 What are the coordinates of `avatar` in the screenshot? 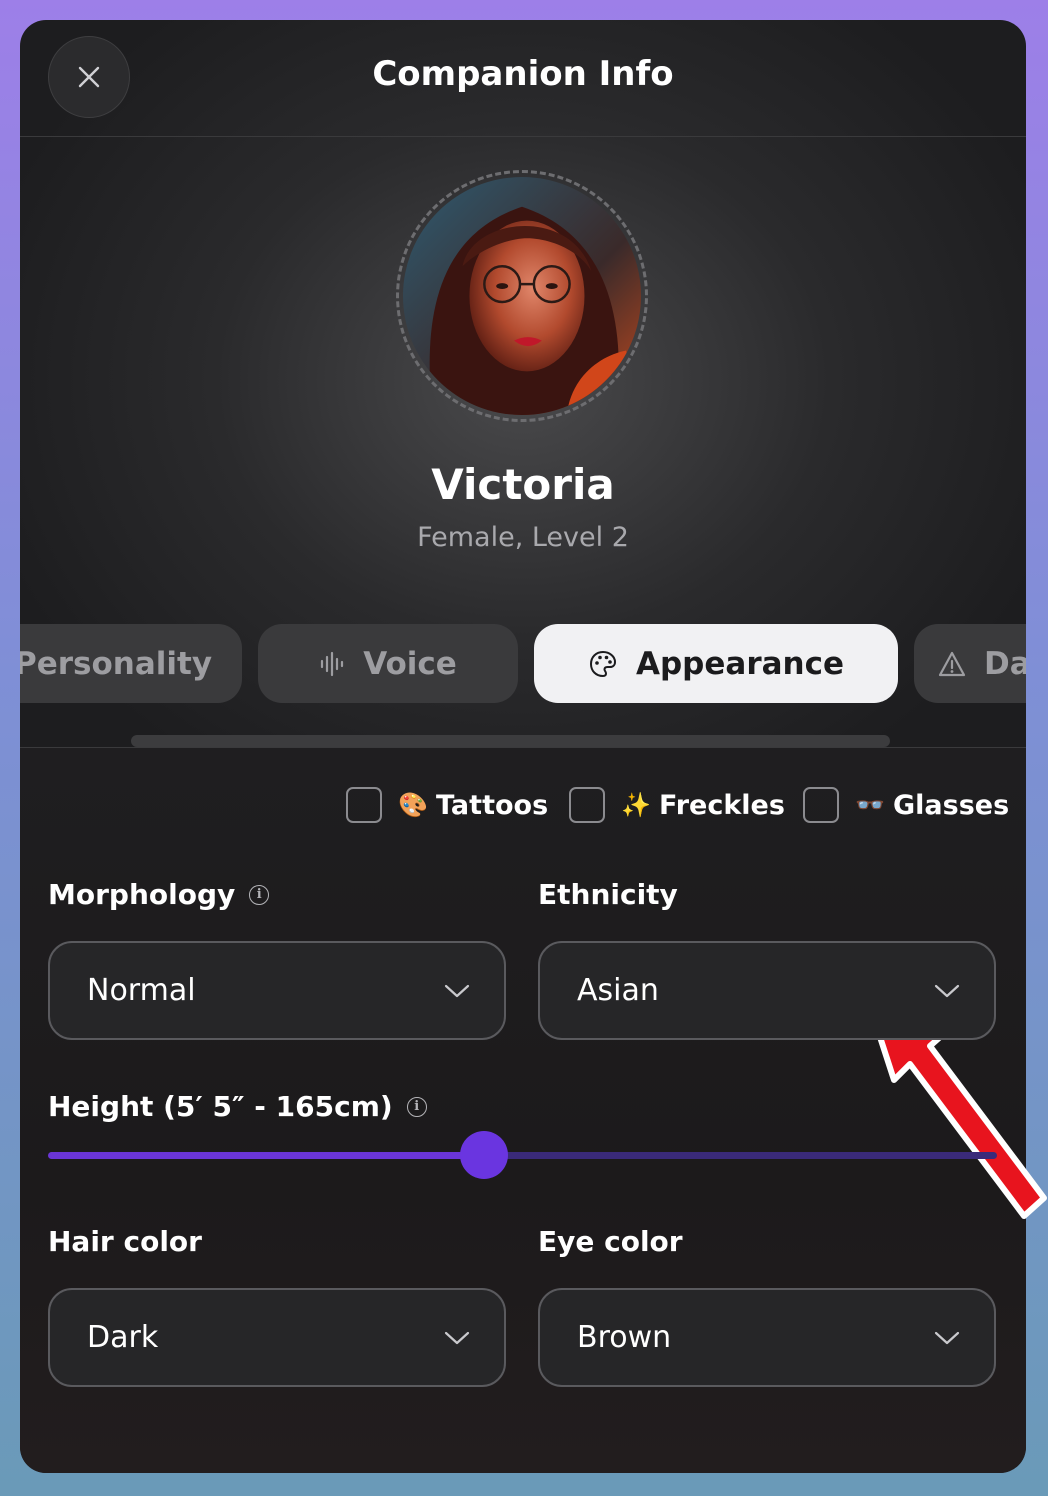 It's located at (522, 296).